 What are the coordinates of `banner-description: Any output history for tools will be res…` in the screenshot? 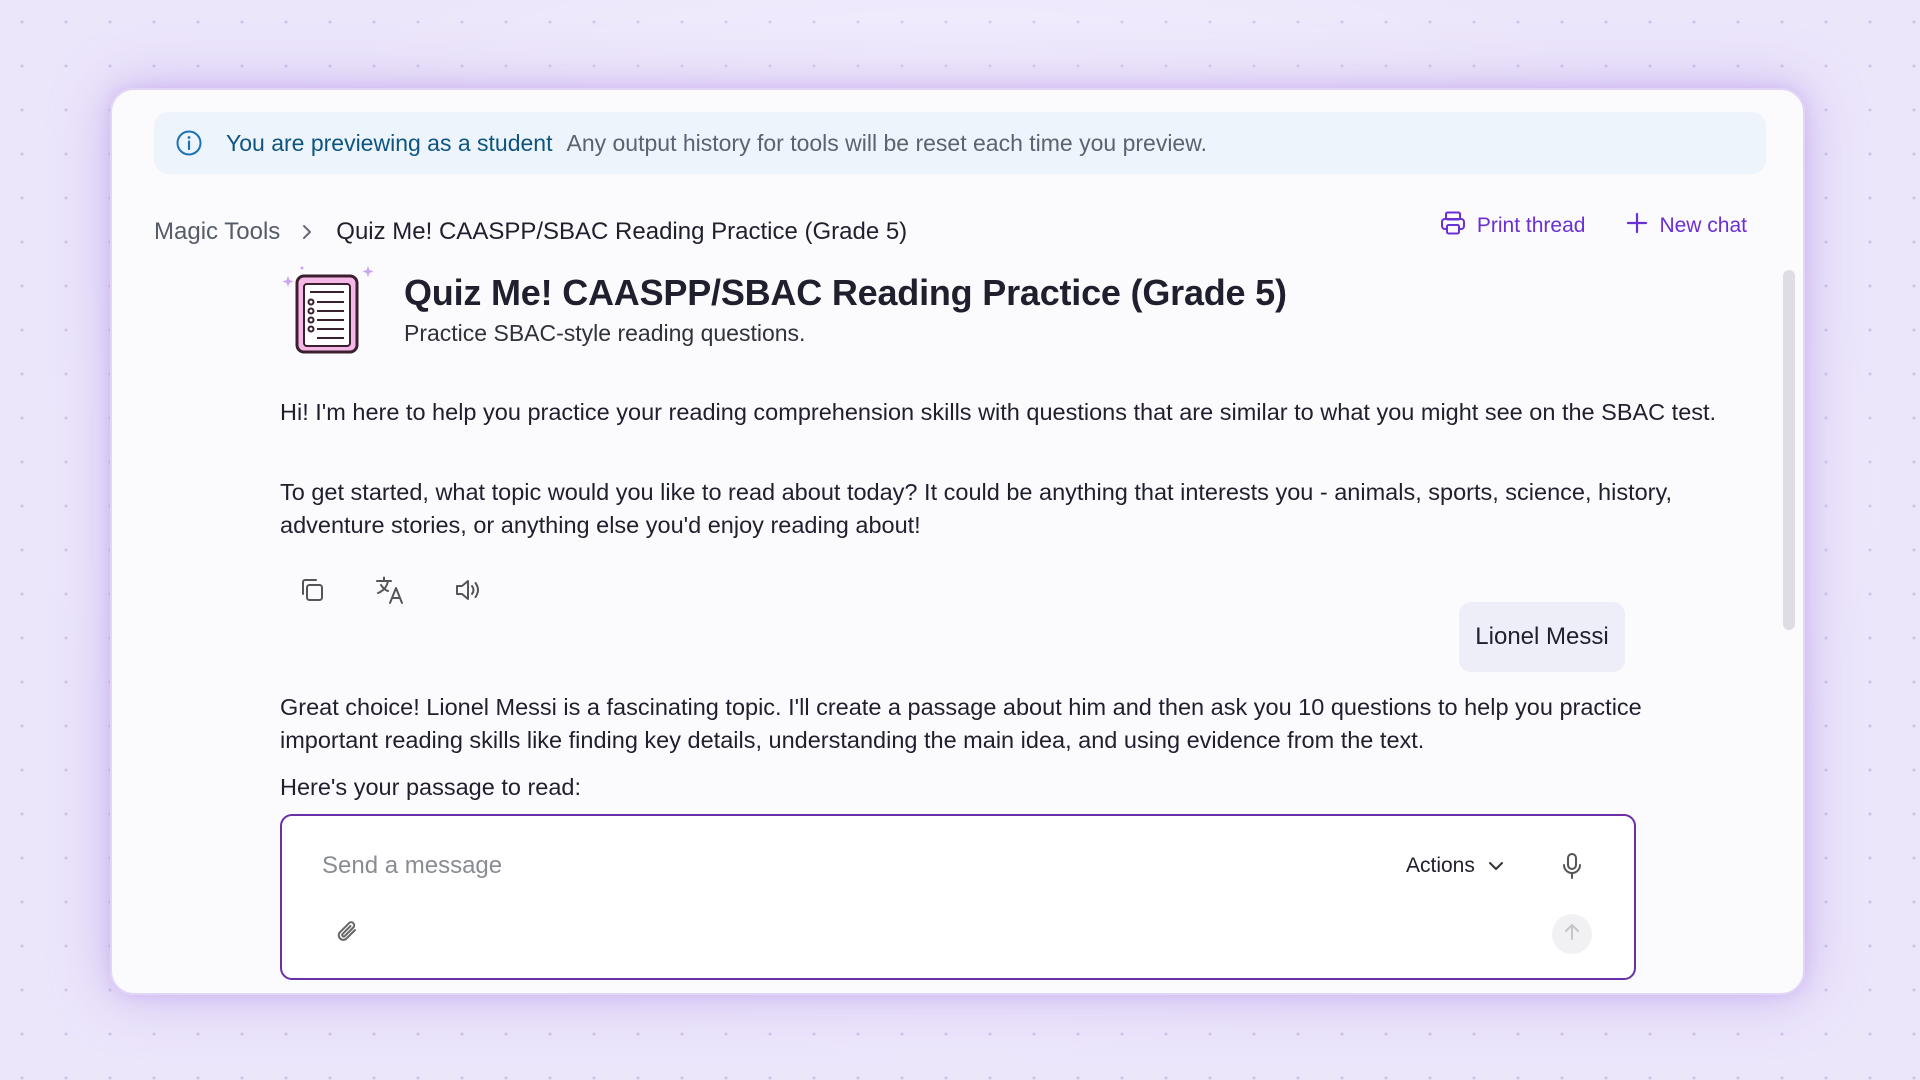 It's located at (886, 142).